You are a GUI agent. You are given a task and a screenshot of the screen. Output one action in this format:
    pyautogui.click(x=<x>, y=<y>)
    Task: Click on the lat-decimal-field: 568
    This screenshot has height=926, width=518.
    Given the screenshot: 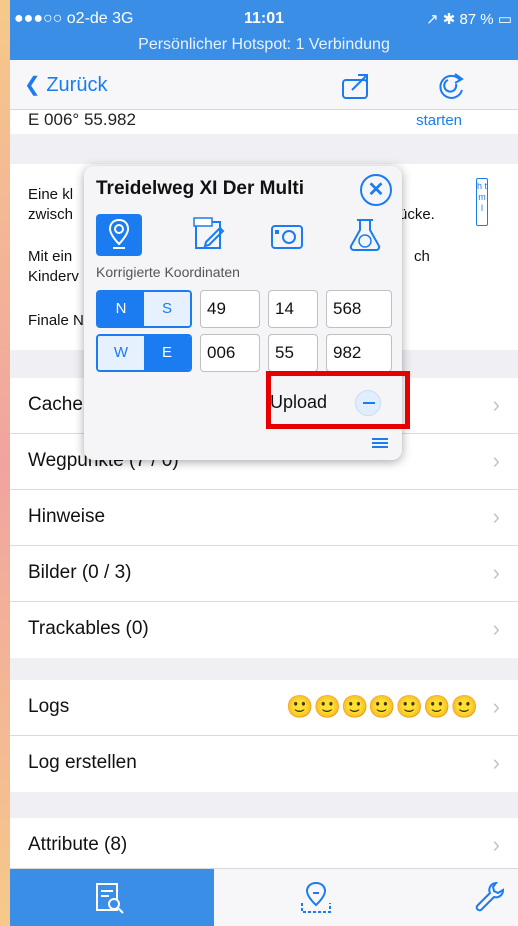 What is the action you would take?
    pyautogui.click(x=359, y=309)
    